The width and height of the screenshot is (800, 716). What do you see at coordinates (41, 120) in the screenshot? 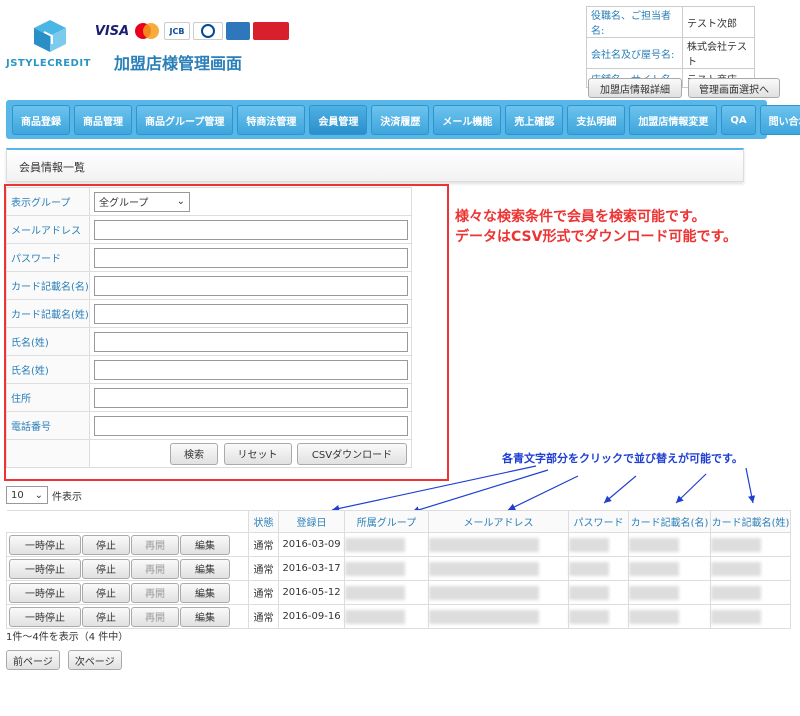
I see `nav-product-register: 商品登録` at bounding box center [41, 120].